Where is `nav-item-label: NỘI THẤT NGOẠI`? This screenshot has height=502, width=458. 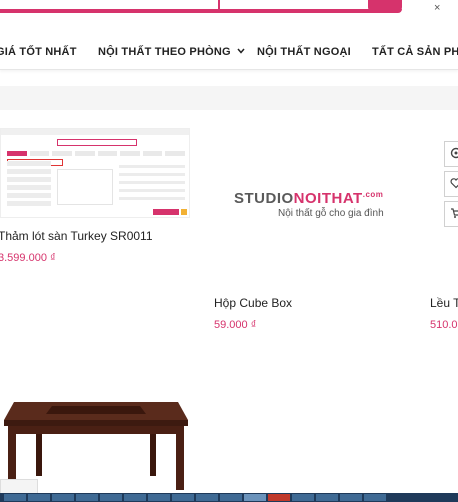 nav-item-label: NỘI THẤT NGOẠI is located at coordinates (304, 52).